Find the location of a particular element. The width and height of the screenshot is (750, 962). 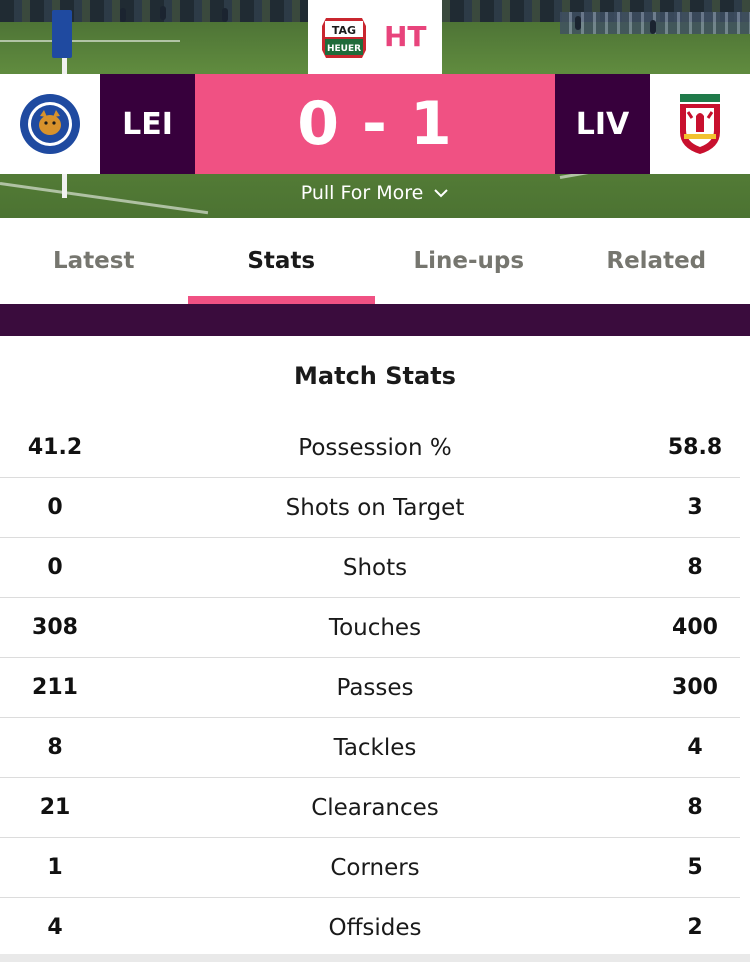

pull-for-more-label: Pull For More is located at coordinates (362, 193).